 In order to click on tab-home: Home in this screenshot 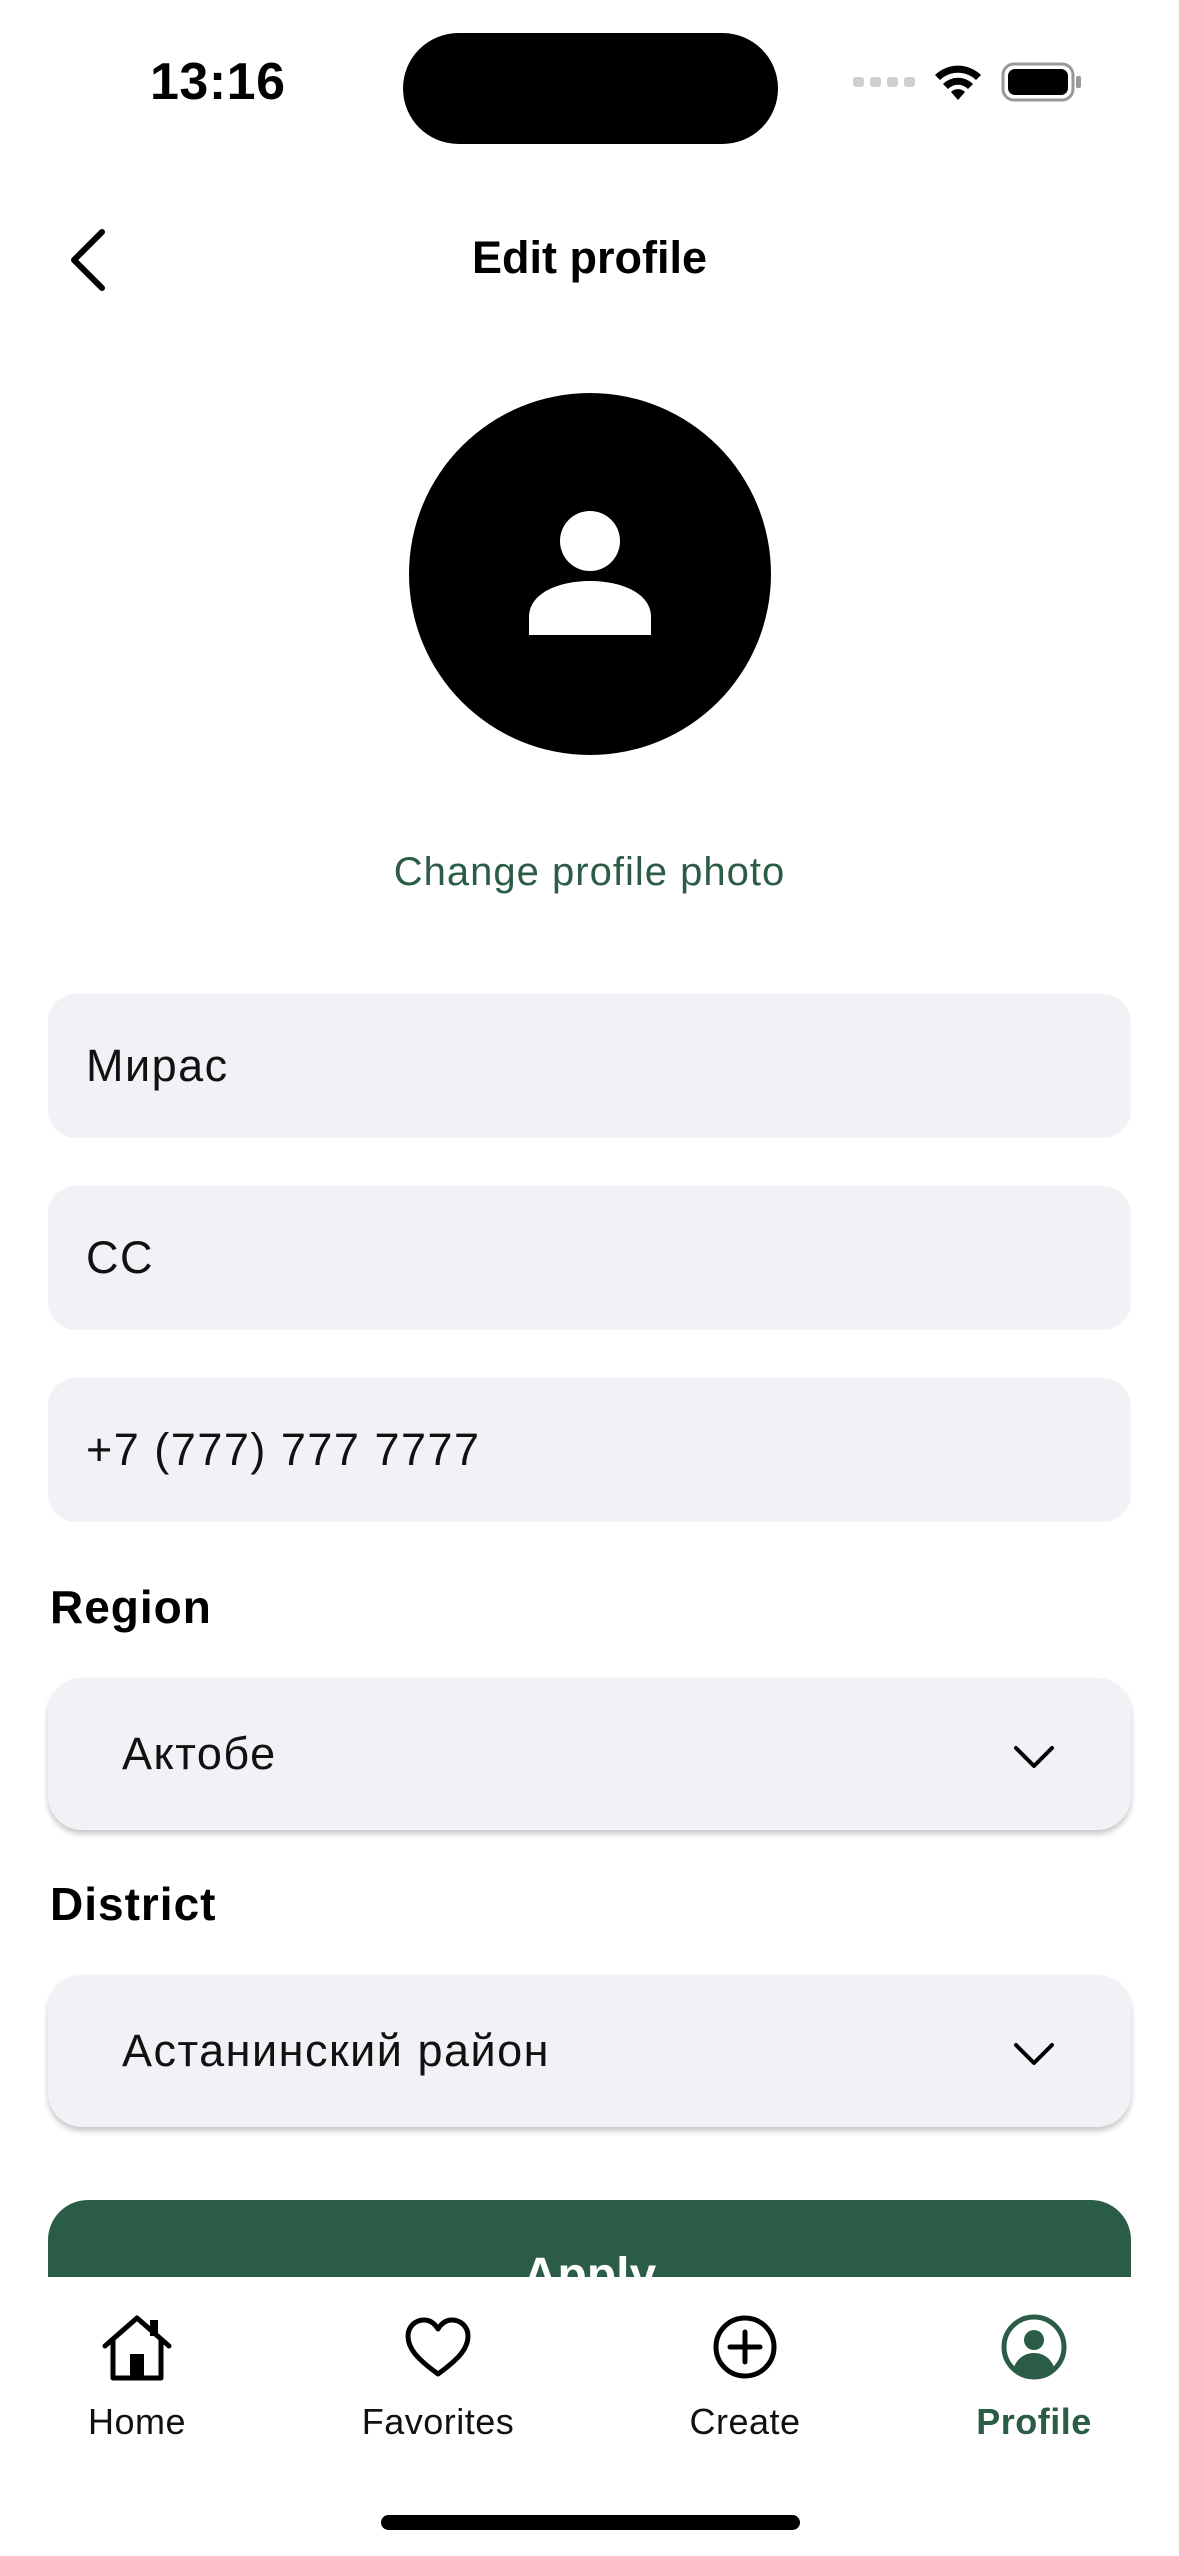, I will do `click(137, 2375)`.